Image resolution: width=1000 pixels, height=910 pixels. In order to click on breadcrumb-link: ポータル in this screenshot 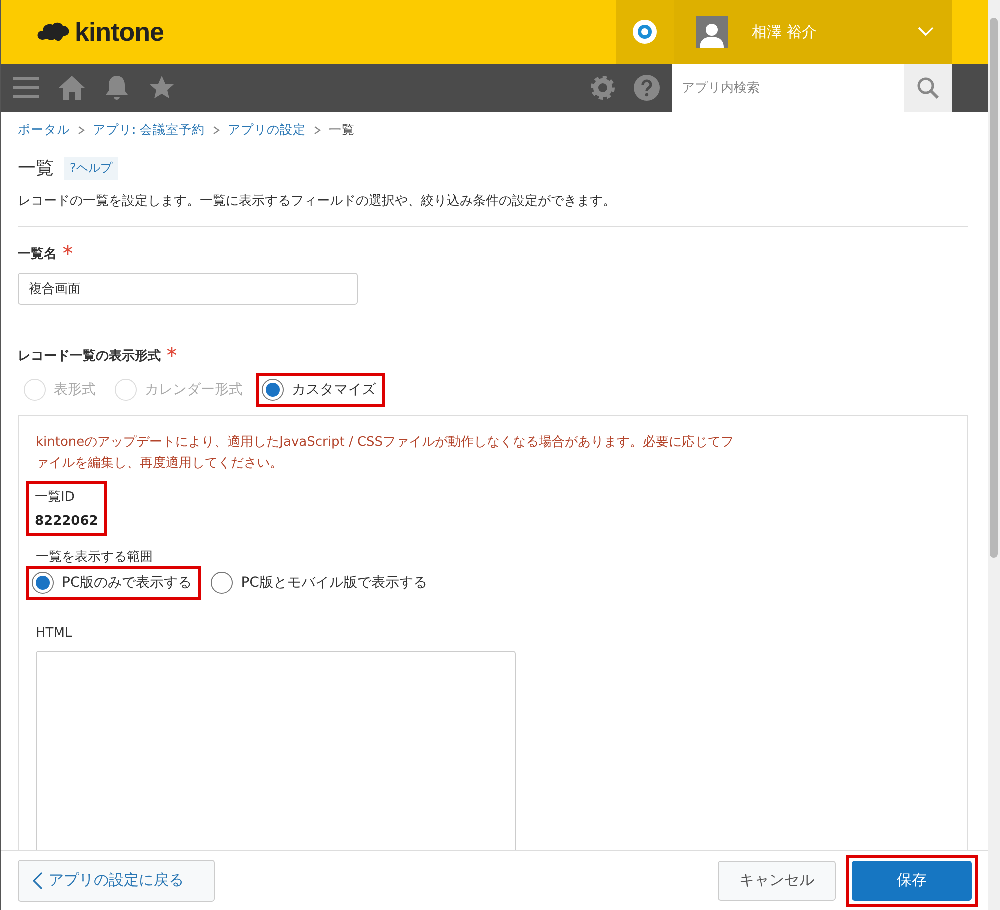, I will do `click(44, 130)`.